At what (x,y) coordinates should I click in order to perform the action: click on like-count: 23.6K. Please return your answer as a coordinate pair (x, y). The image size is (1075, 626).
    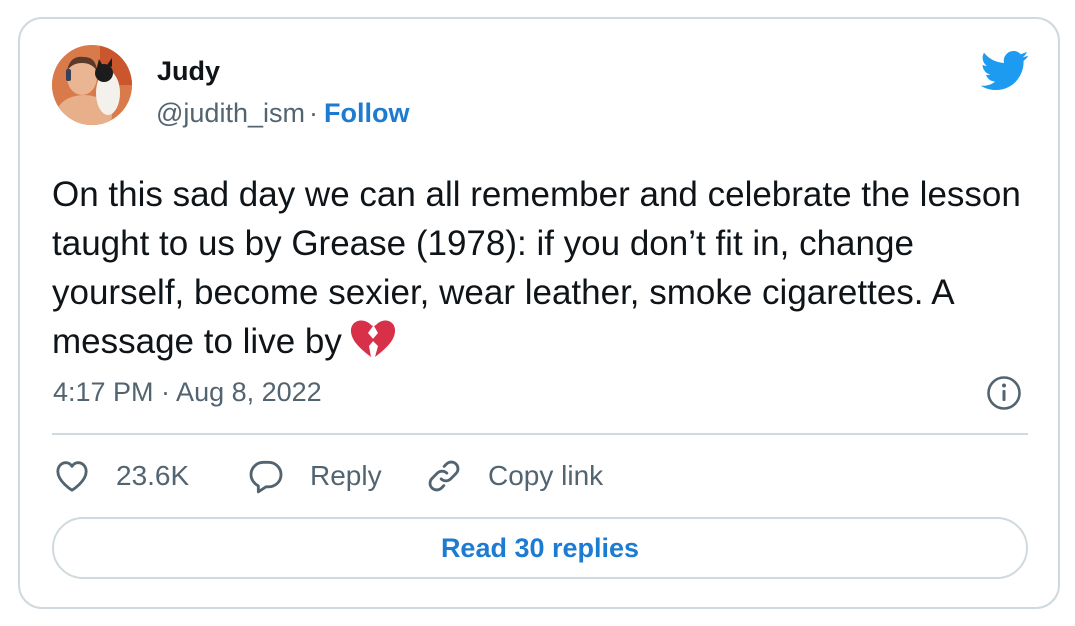
    Looking at the image, I should click on (153, 475).